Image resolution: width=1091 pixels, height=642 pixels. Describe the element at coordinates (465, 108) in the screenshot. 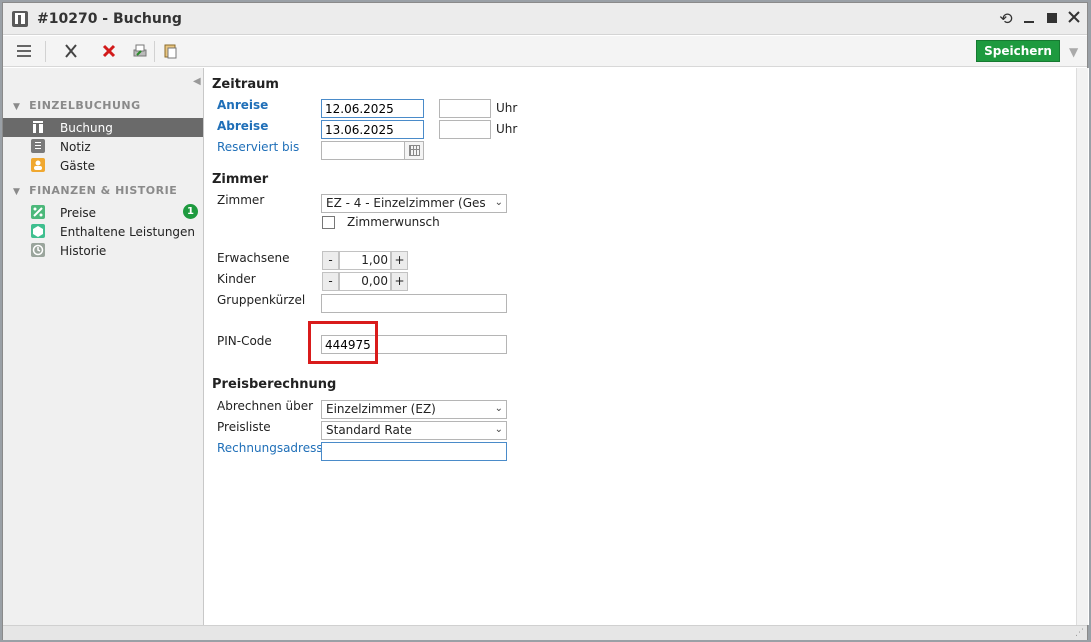

I see `anreise-time-input` at that location.